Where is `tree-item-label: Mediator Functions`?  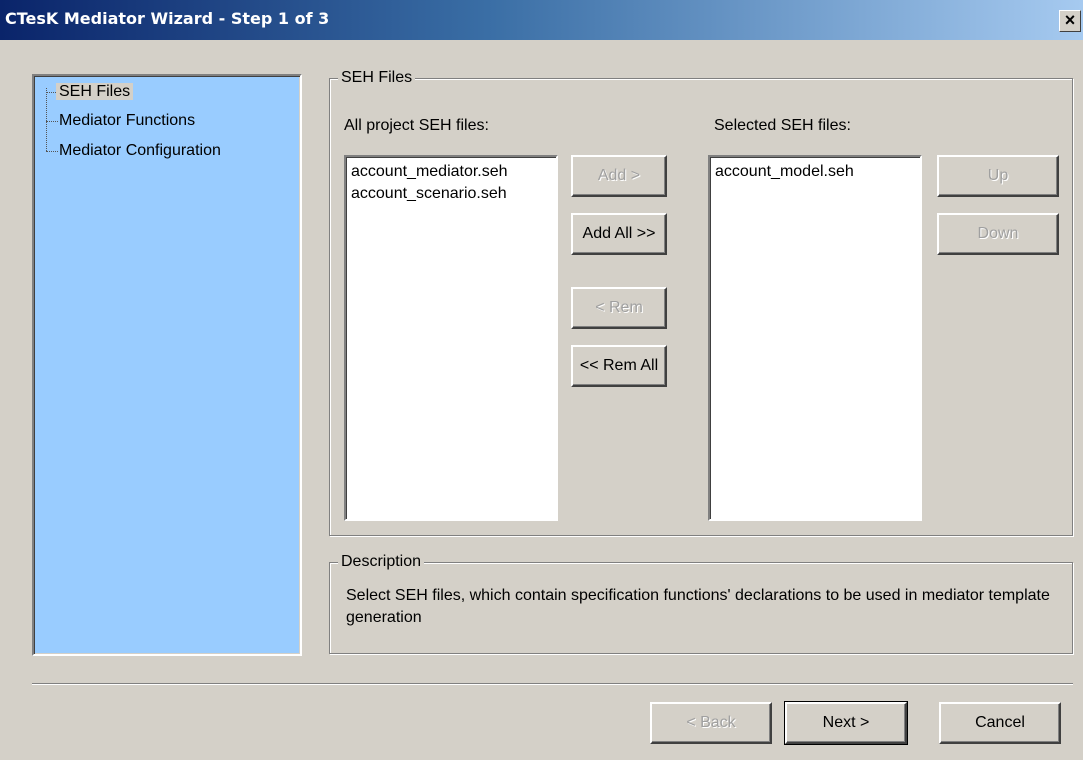
tree-item-label: Mediator Functions is located at coordinates (127, 120).